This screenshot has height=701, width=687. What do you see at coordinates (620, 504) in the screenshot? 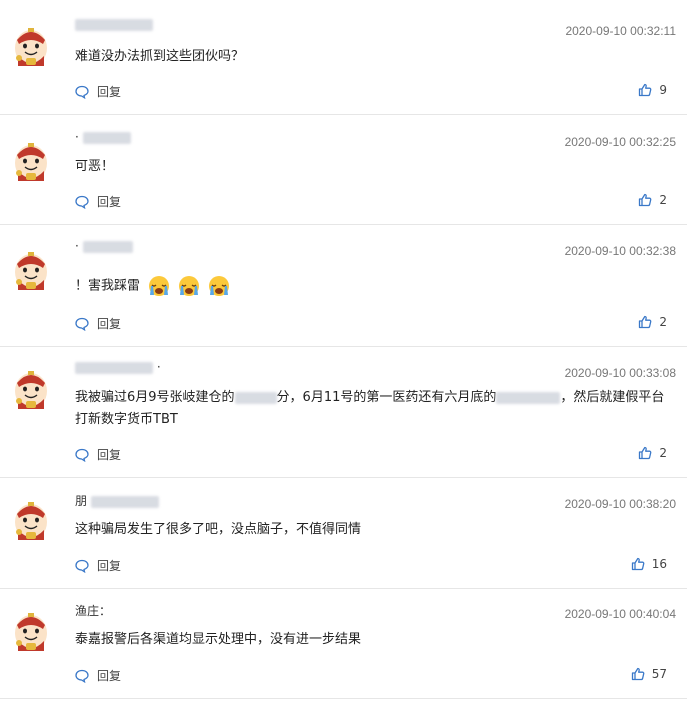
I see `comment-time: 2020-09-10 00:38:20` at bounding box center [620, 504].